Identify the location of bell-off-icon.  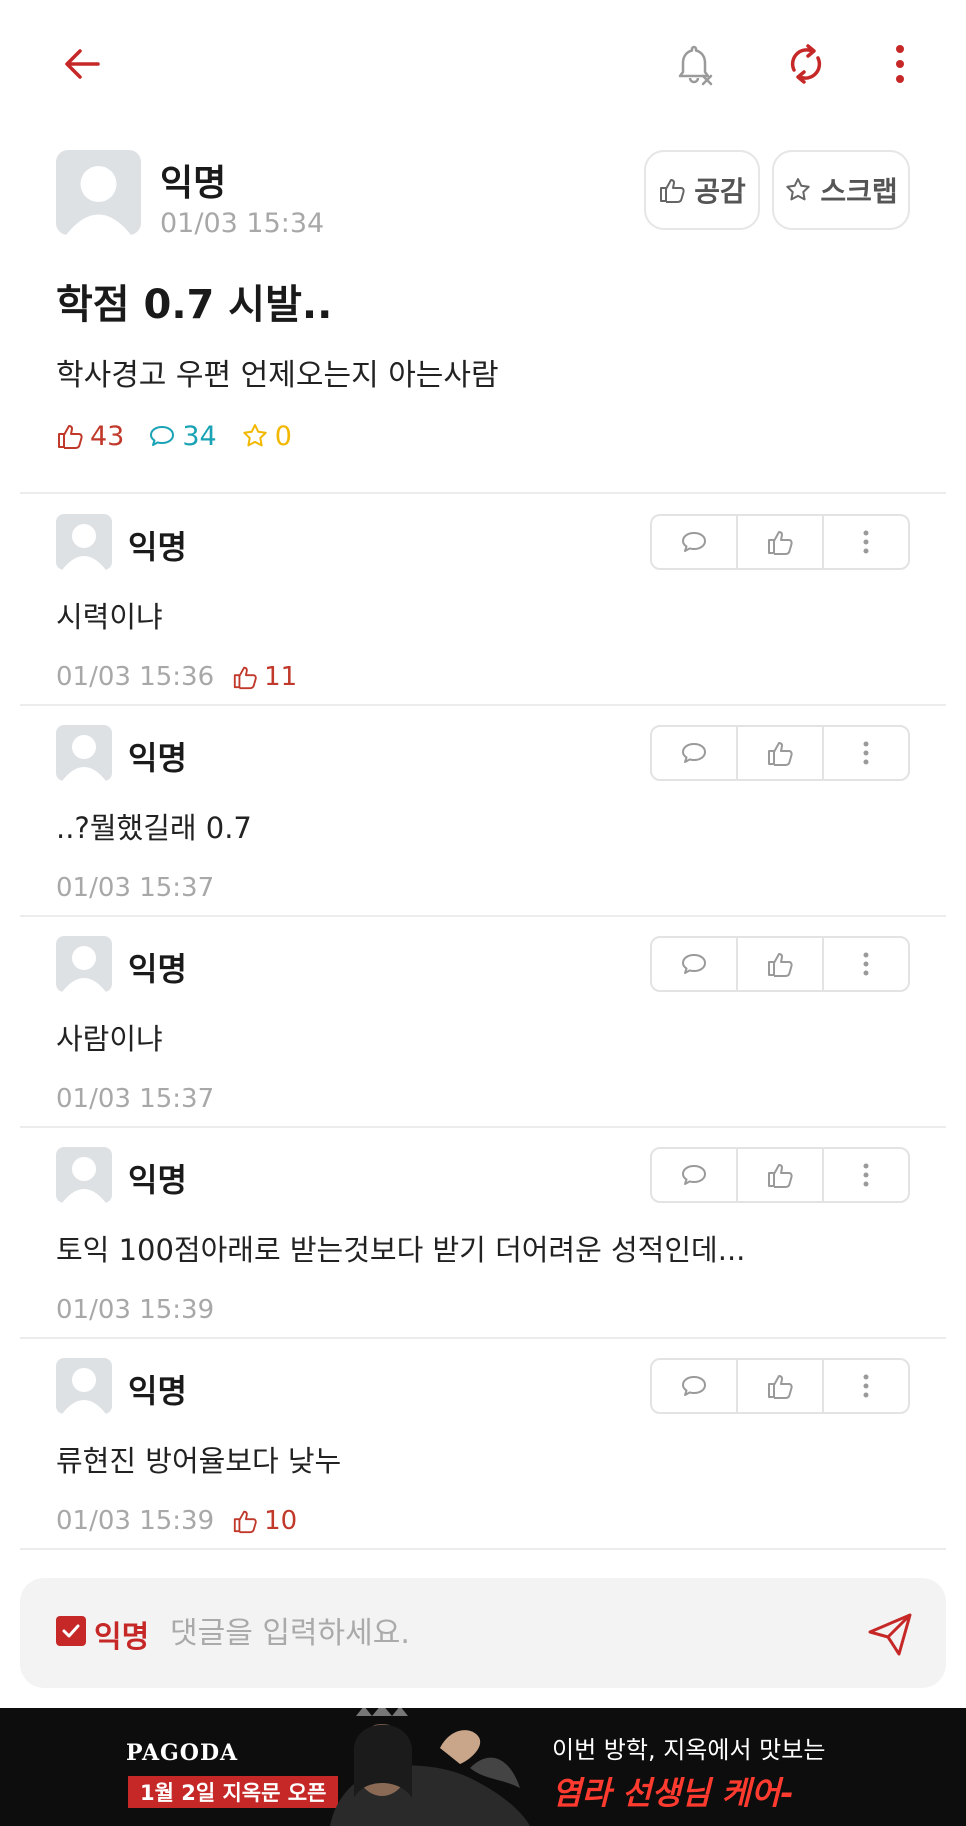
(695, 65).